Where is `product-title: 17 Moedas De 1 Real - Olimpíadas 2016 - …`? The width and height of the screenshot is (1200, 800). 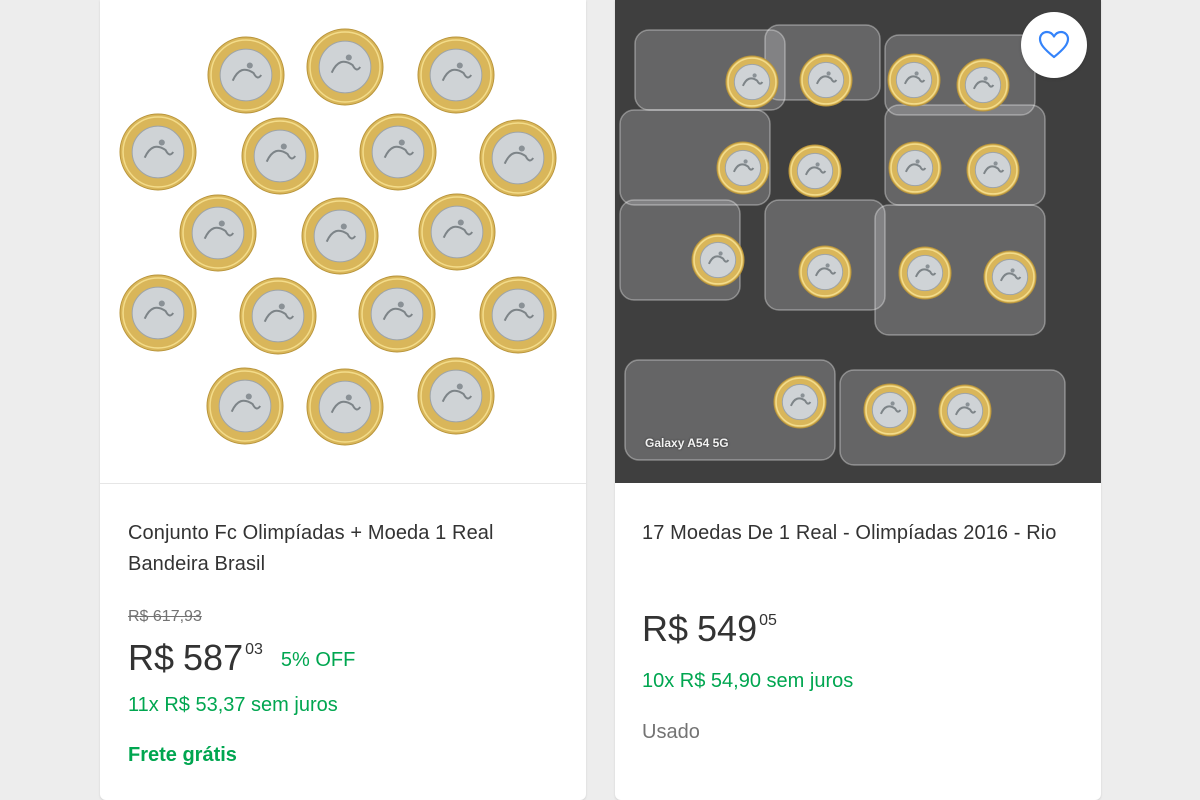 product-title: 17 Moedas De 1 Real - Olimpíadas 2016 - … is located at coordinates (857, 533).